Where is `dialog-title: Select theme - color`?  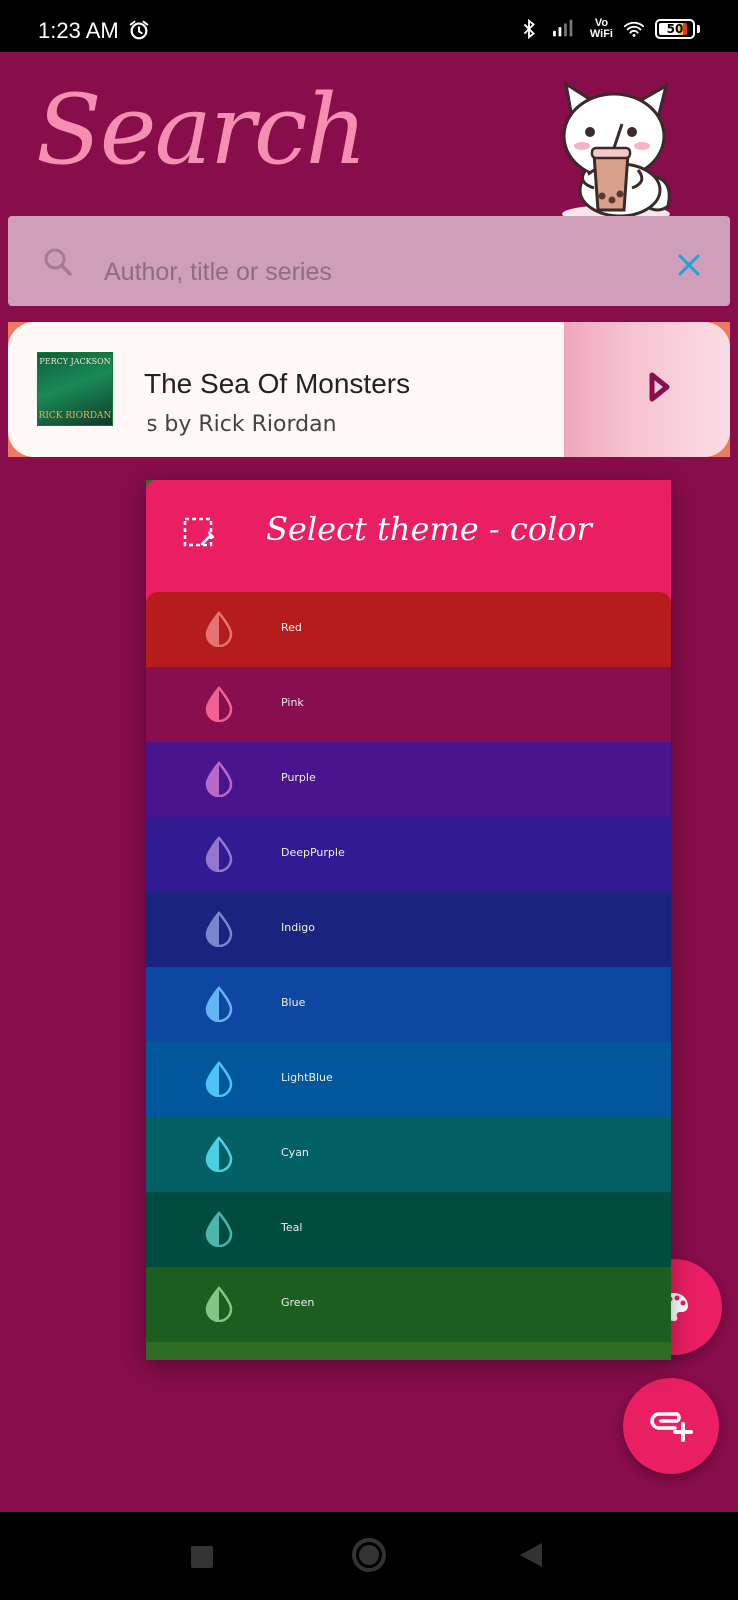
dialog-title: Select theme - color is located at coordinates (429, 529).